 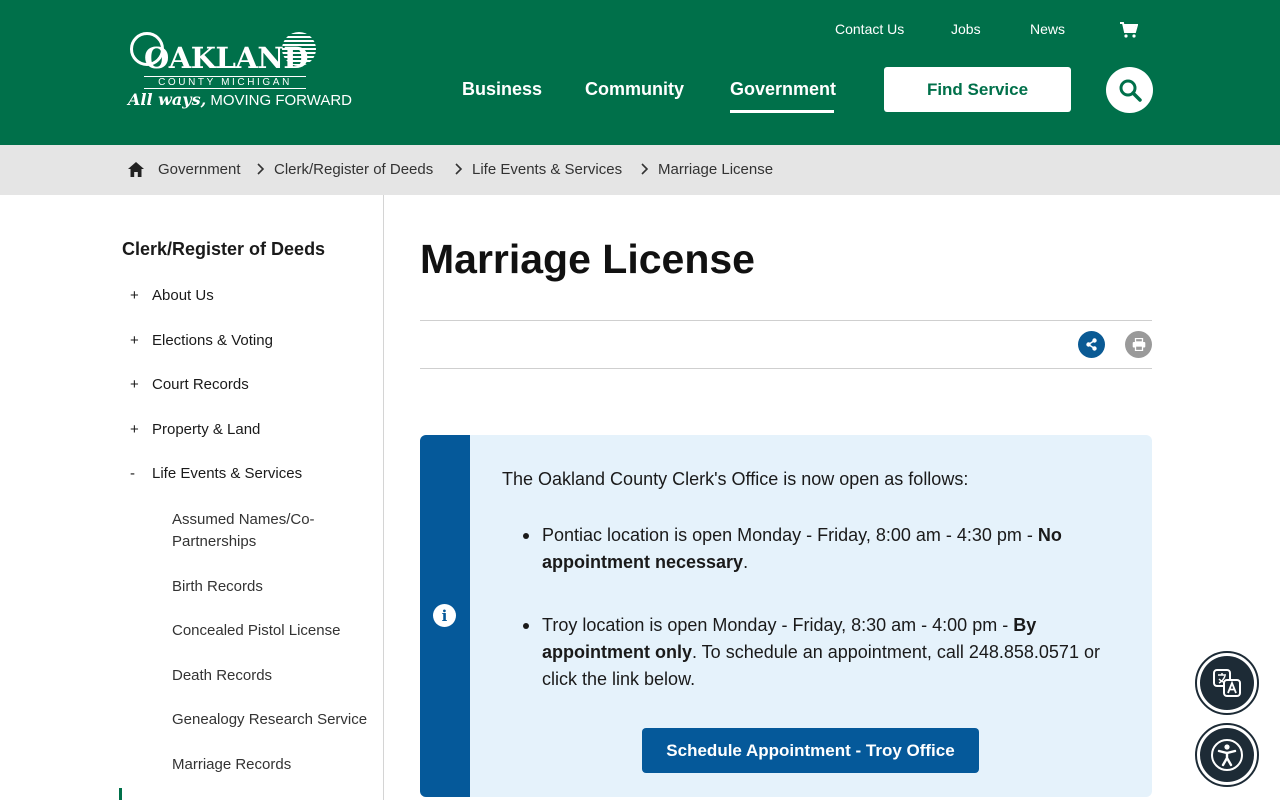 I want to click on find-service-button: Find Service, so click(x=977, y=89).